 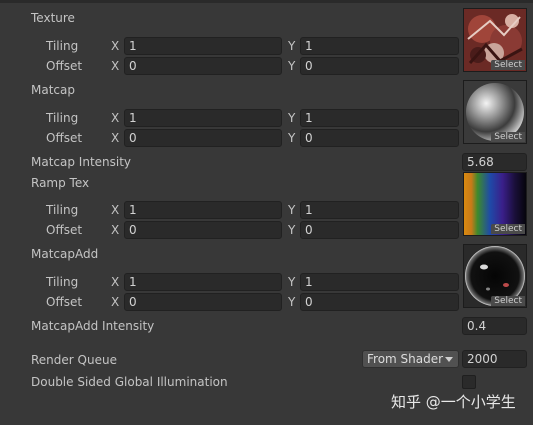 I want to click on texture-offset-x-axis: X, so click(x=115, y=66).